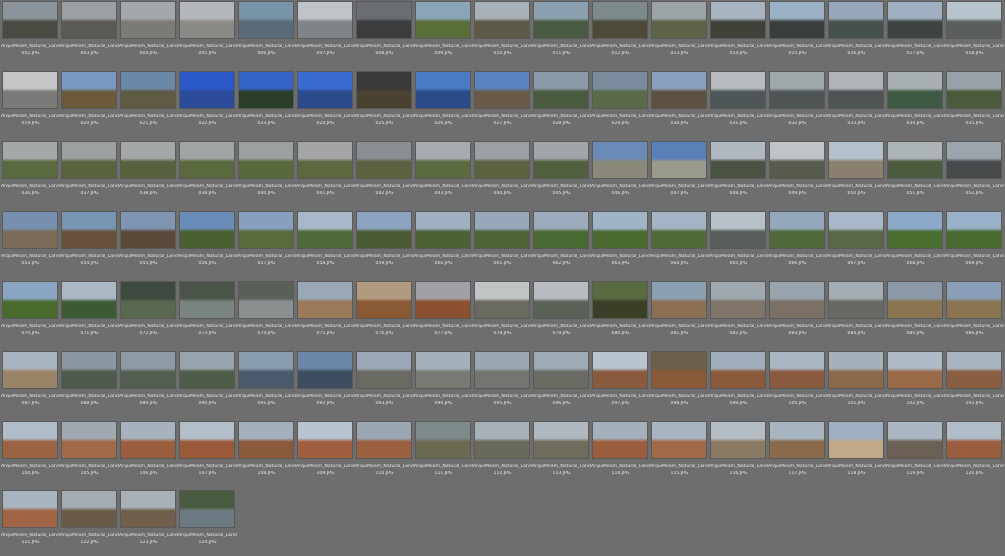 The height and width of the screenshot is (556, 1005). I want to click on thumbnail-item: ArquiMeam_Natural_Landscapes_ 121.JPG, so click(30, 523).